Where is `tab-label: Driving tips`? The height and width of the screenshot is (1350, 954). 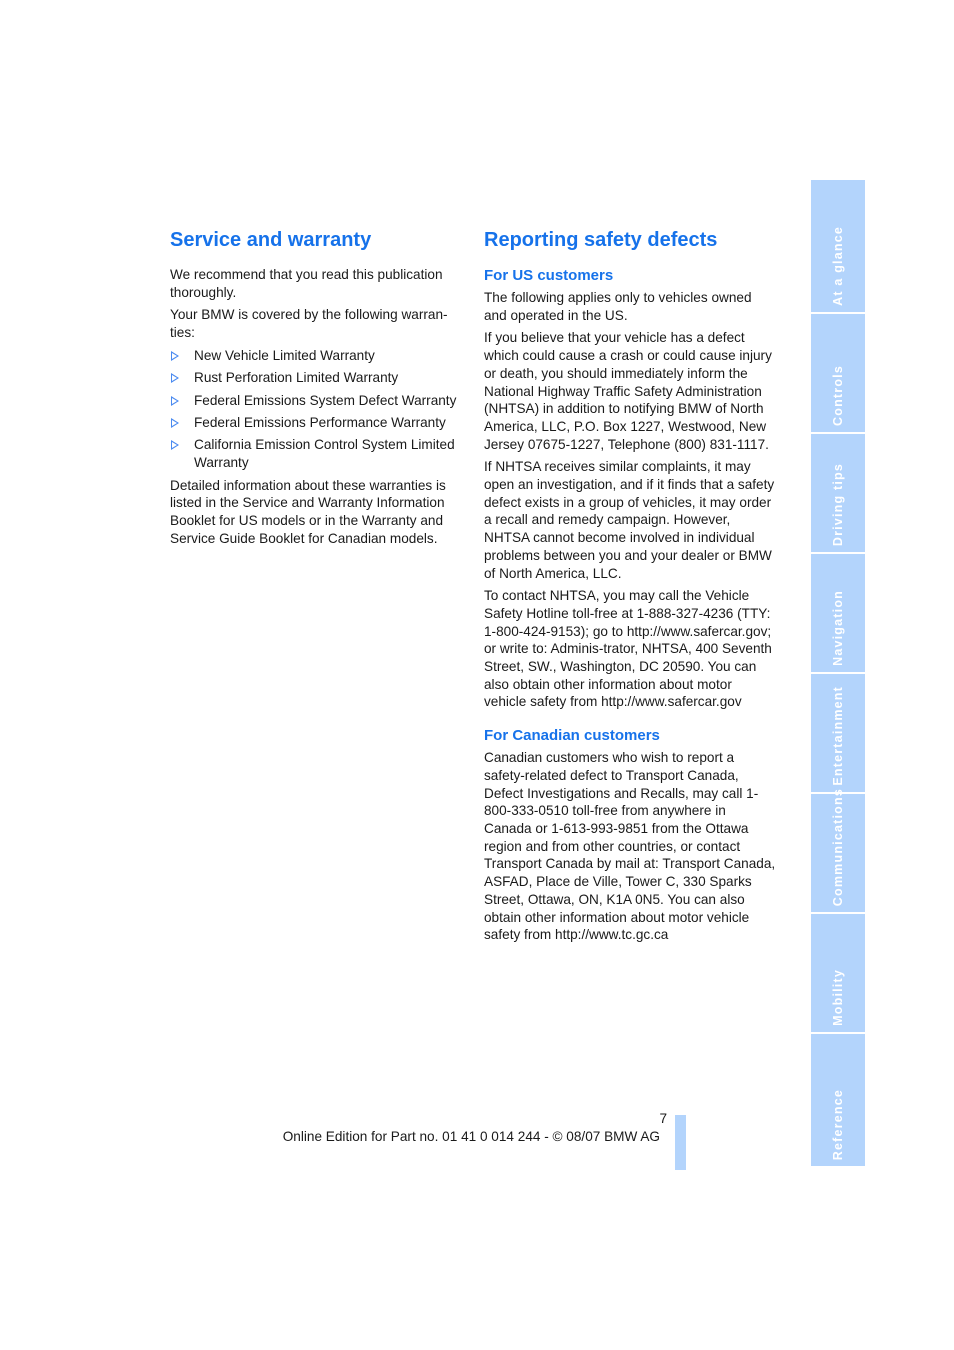 tab-label: Driving tips is located at coordinates (838, 504).